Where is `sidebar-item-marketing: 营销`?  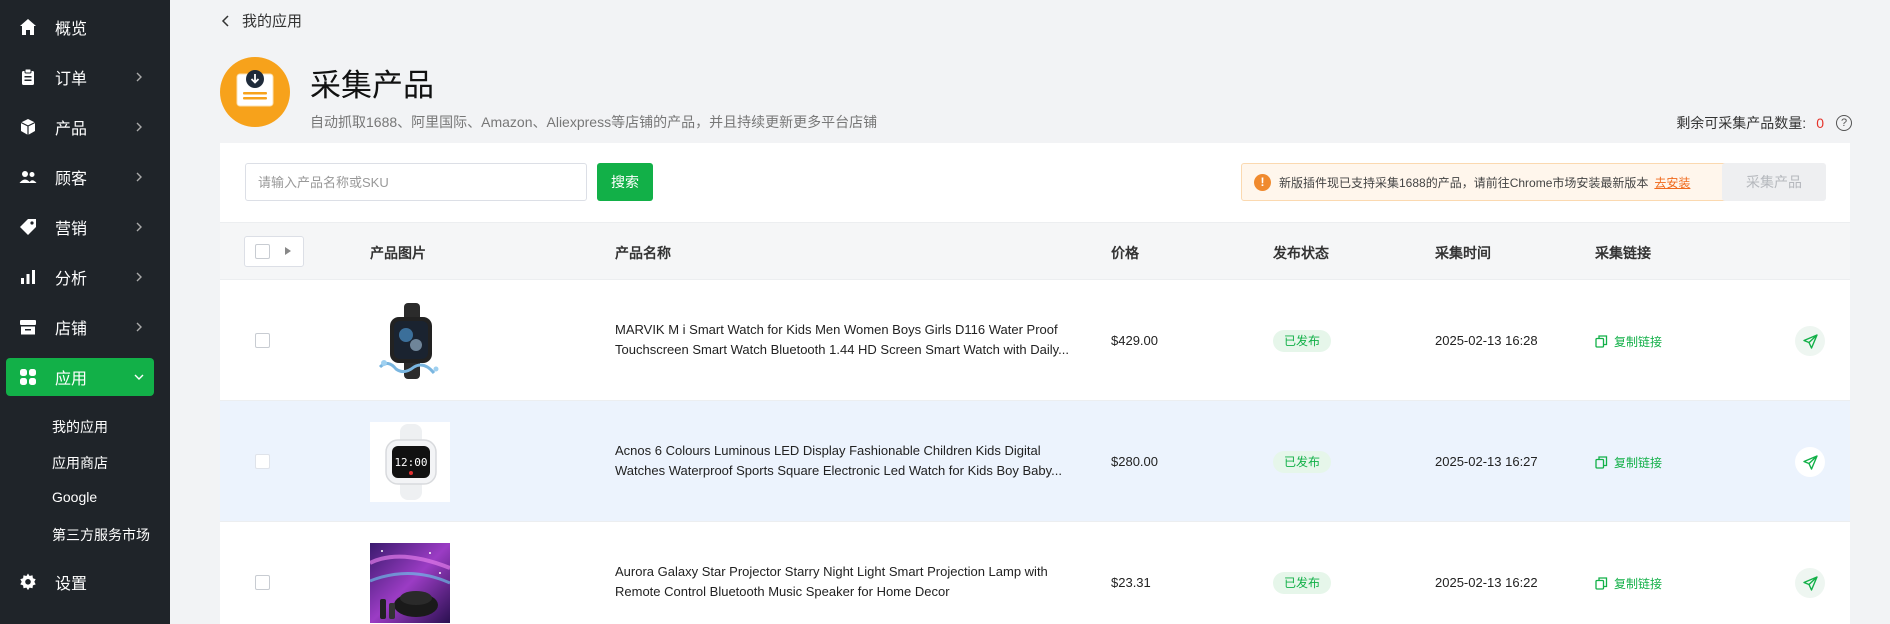 sidebar-item-marketing: 营销 is located at coordinates (80, 227).